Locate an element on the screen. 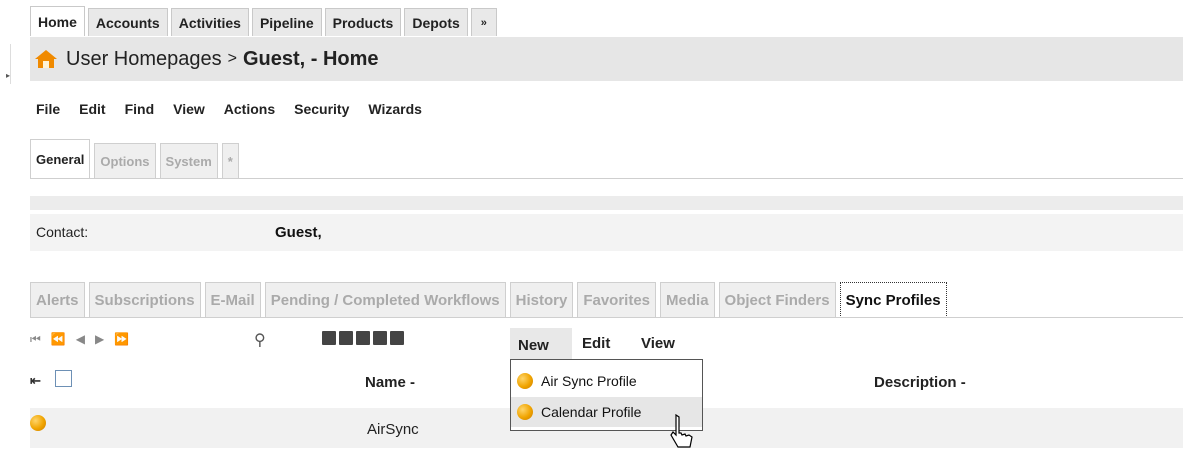 This screenshot has height=453, width=1183. last-page-icon: ⏩ is located at coordinates (121, 339).